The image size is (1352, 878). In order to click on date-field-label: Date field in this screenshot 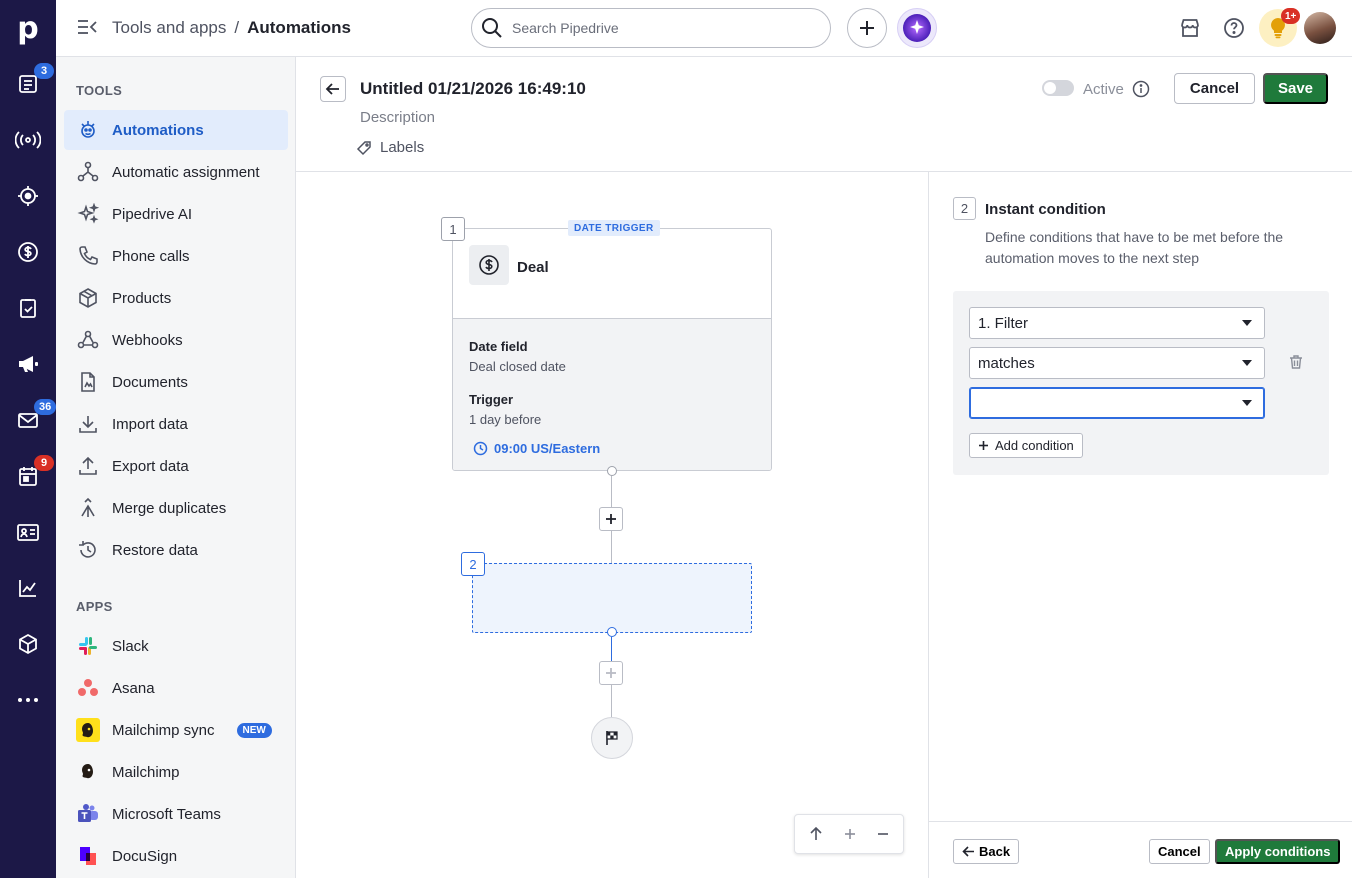, I will do `click(498, 346)`.